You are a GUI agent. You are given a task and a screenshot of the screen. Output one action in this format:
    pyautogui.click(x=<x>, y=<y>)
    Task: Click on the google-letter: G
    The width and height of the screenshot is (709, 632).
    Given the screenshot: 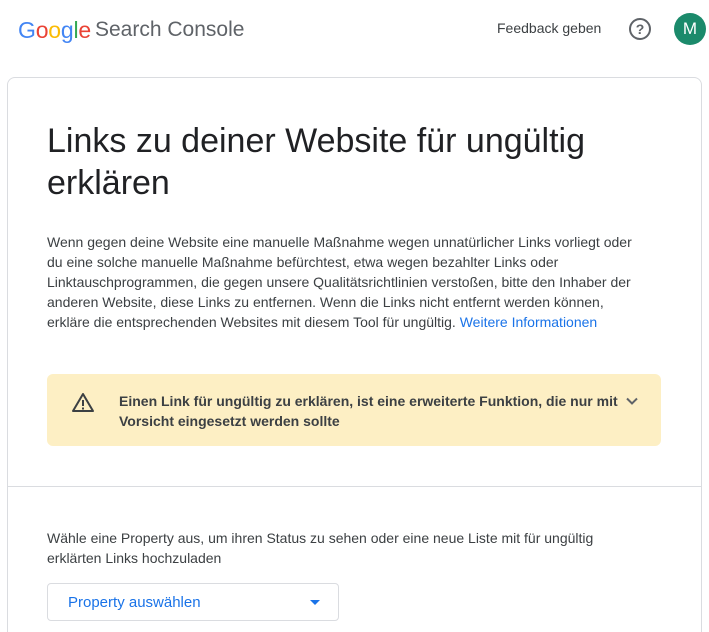 What is the action you would take?
    pyautogui.click(x=27, y=29)
    